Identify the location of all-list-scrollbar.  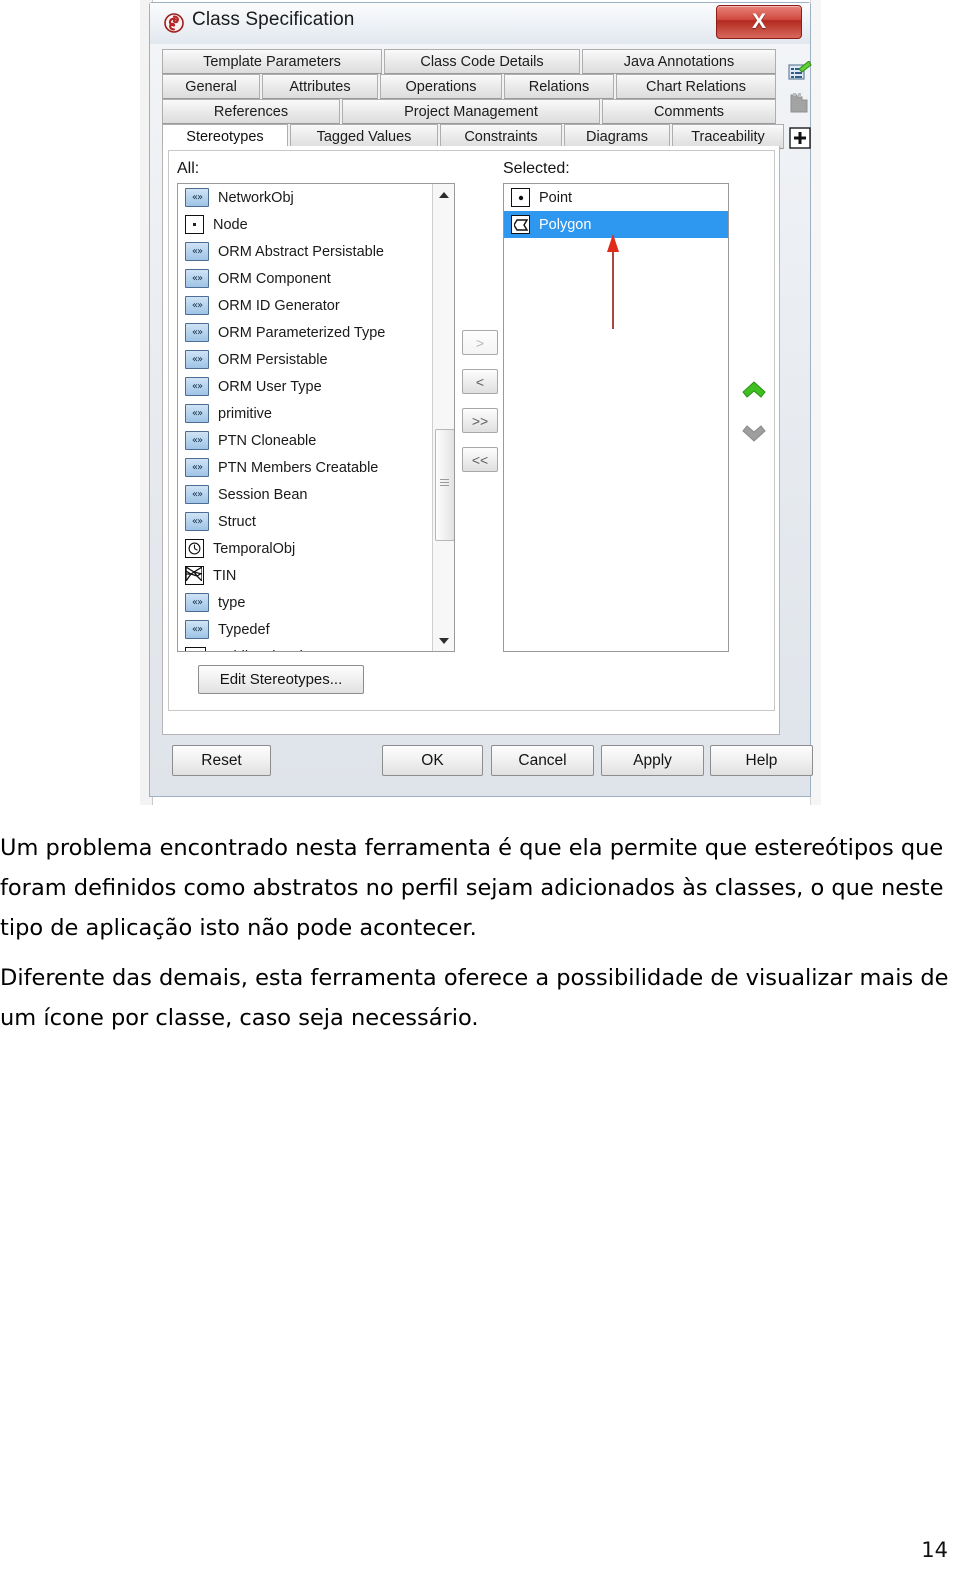
(443, 417).